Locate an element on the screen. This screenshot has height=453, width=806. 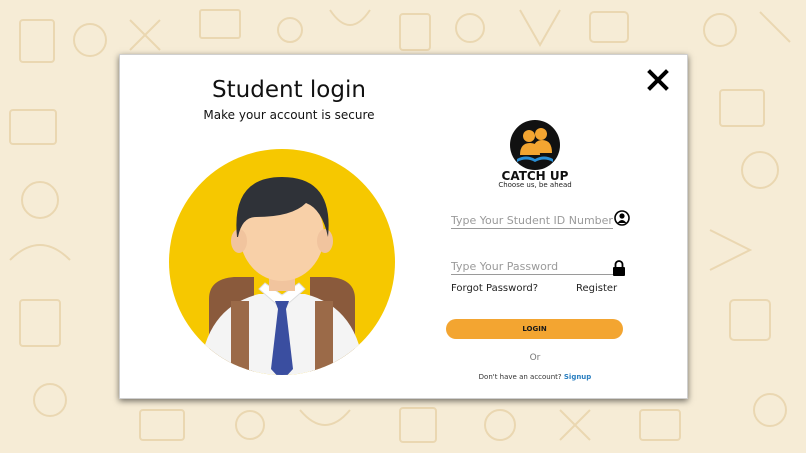
or-divider-text: Or is located at coordinates (535, 358).